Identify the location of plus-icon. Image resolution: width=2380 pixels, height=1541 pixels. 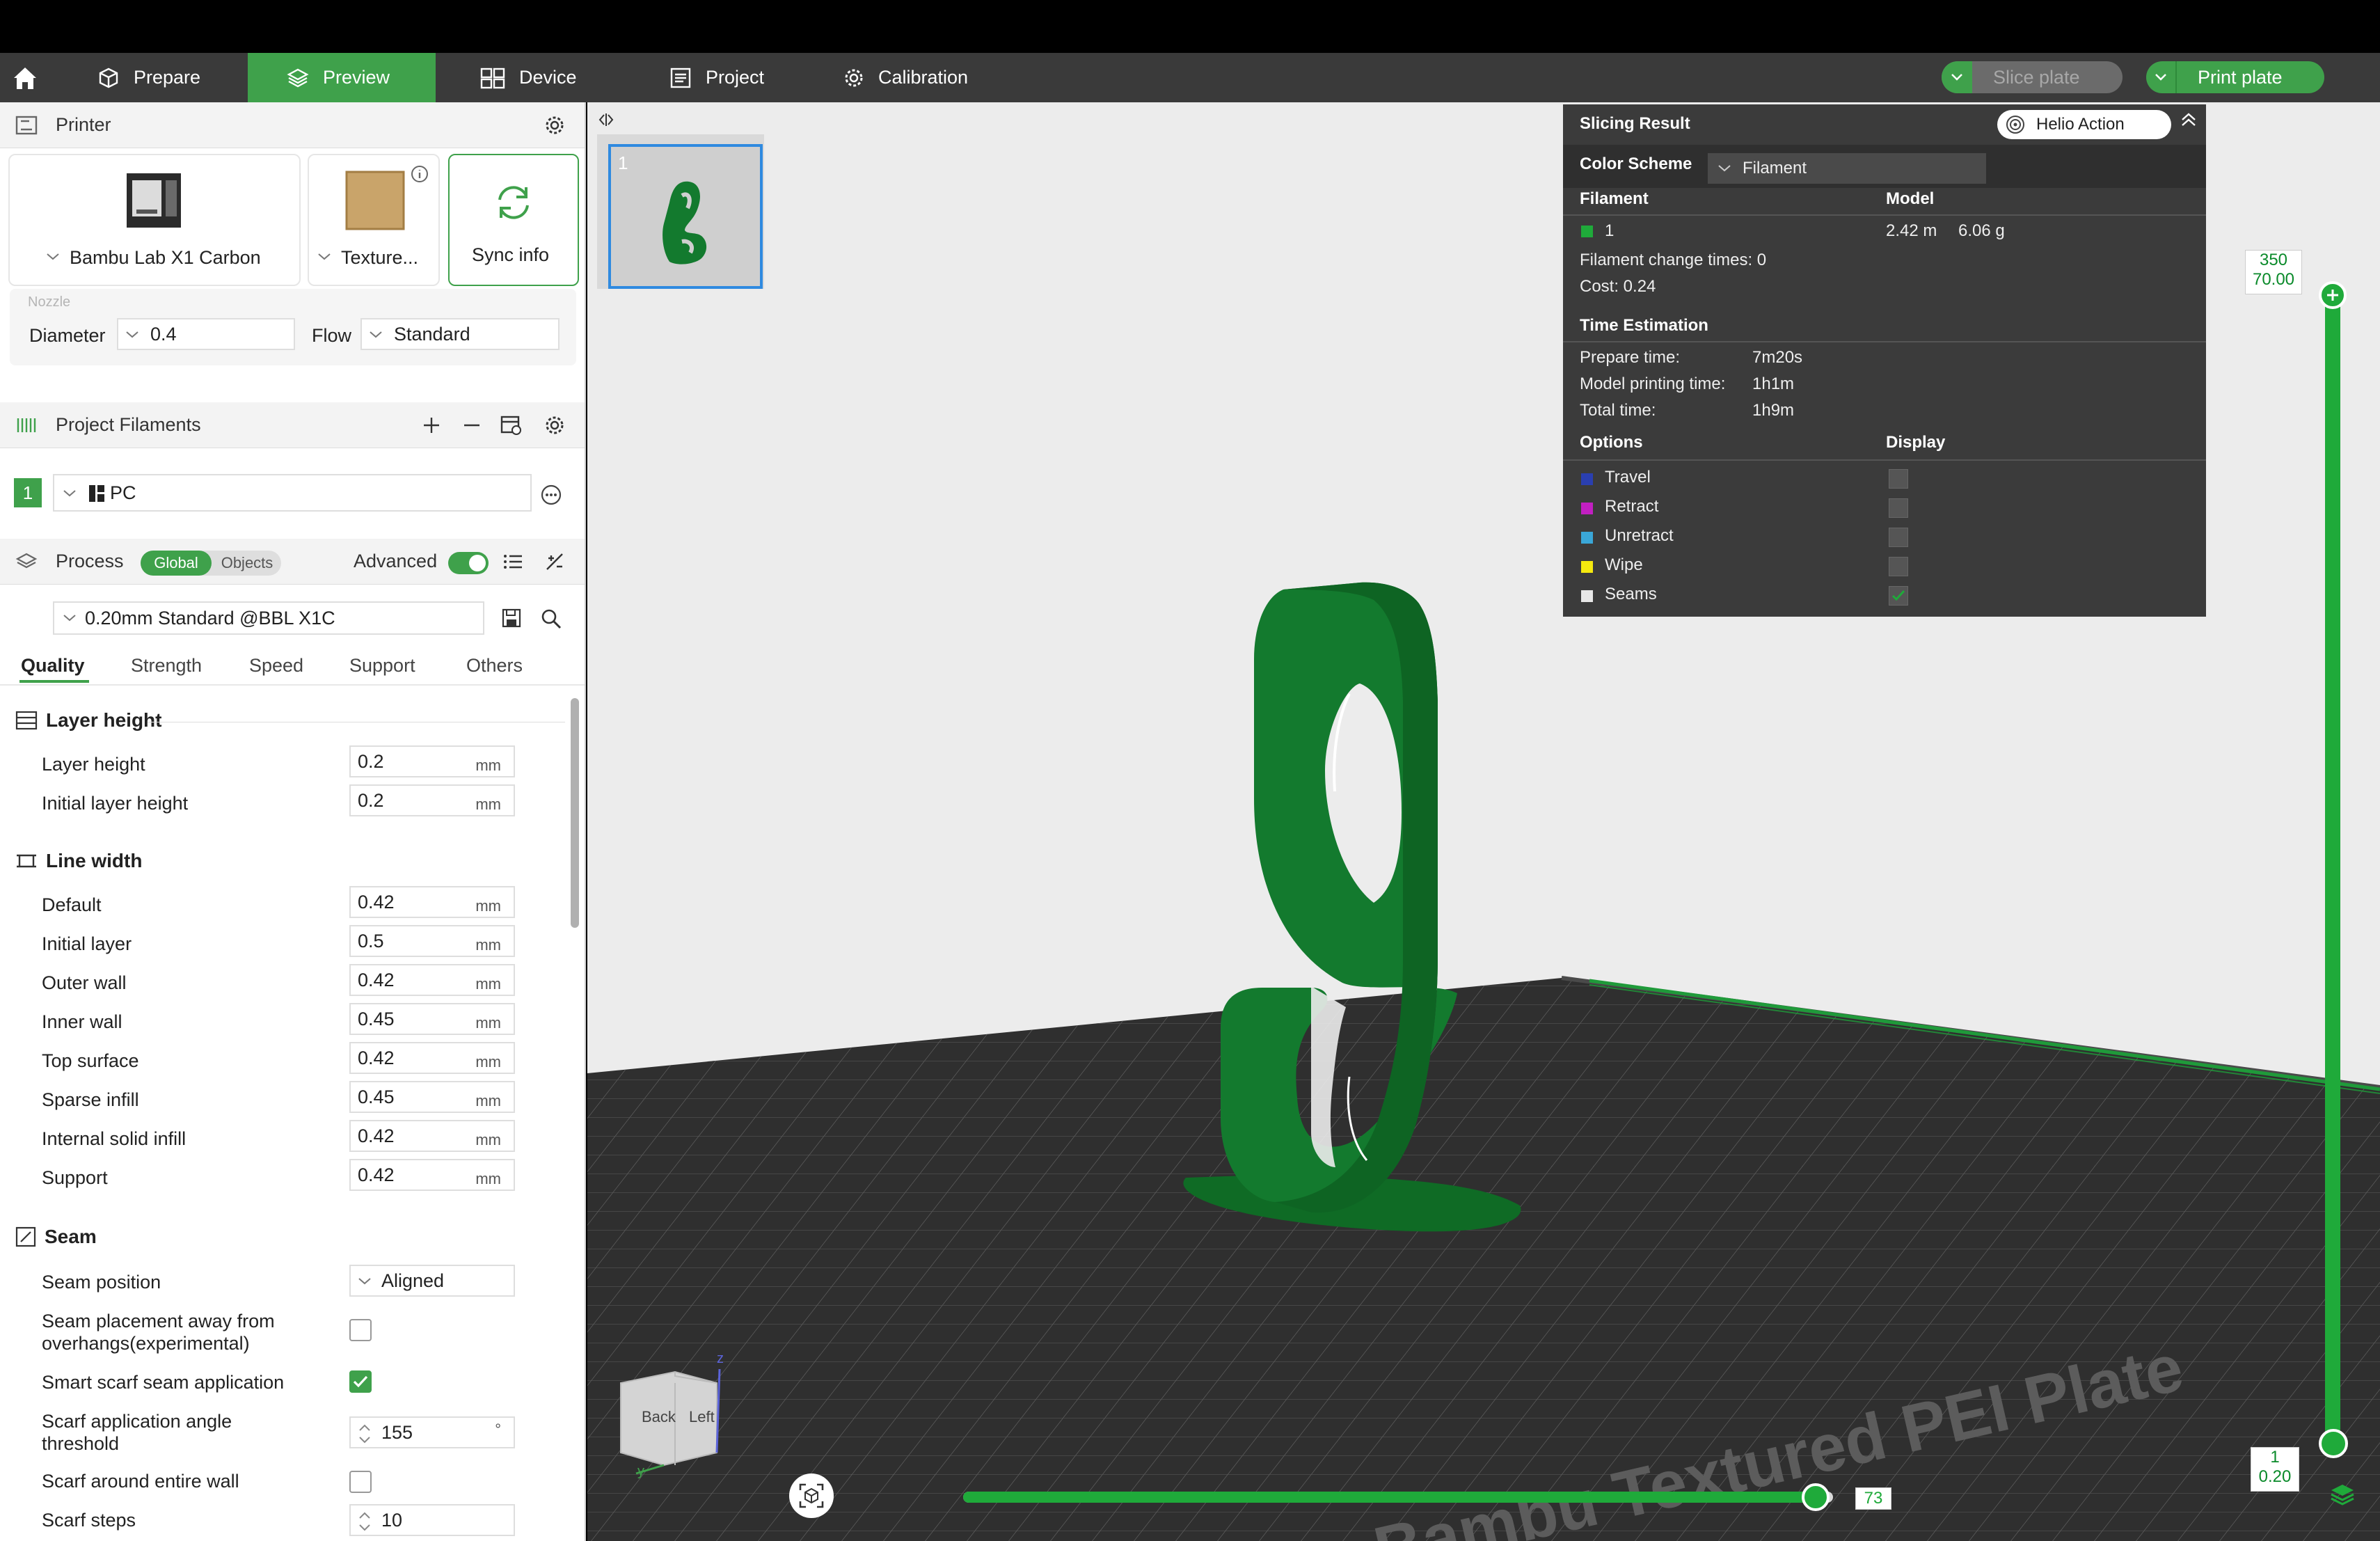
(2332, 295).